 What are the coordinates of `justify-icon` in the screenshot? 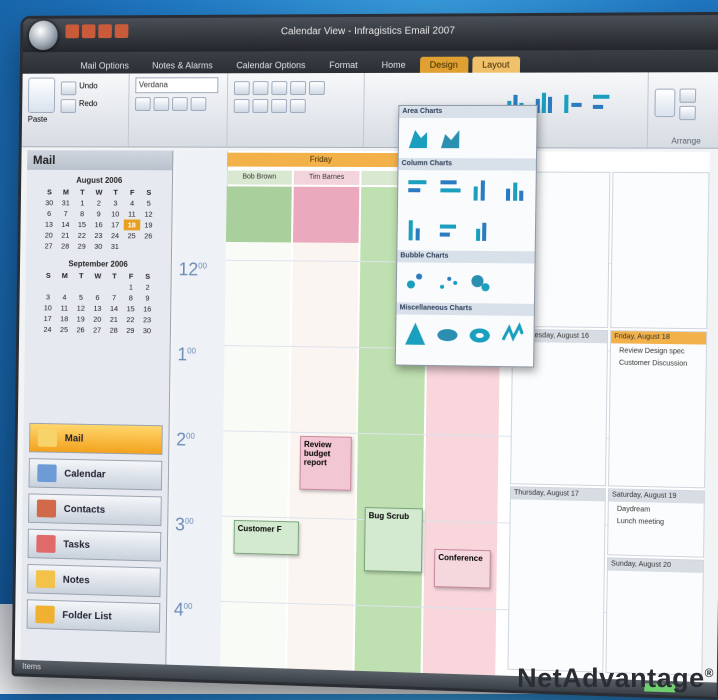 It's located at (298, 106).